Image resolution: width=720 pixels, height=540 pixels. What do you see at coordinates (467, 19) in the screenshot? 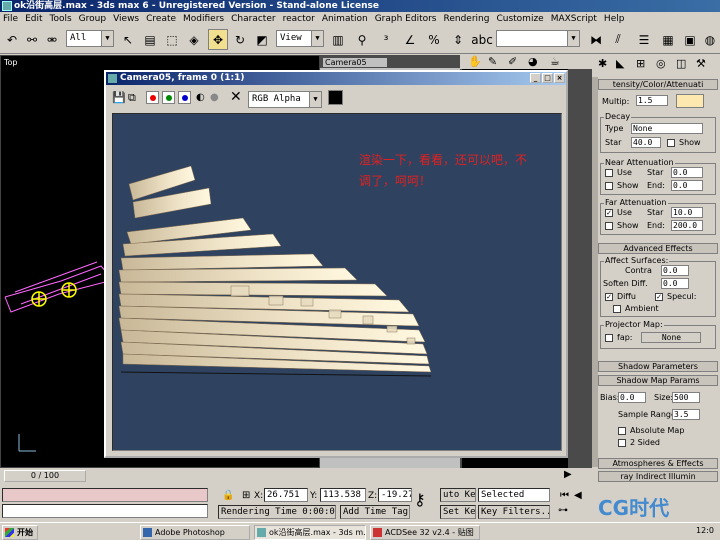
I see `menu-rendering: Rendering` at bounding box center [467, 19].